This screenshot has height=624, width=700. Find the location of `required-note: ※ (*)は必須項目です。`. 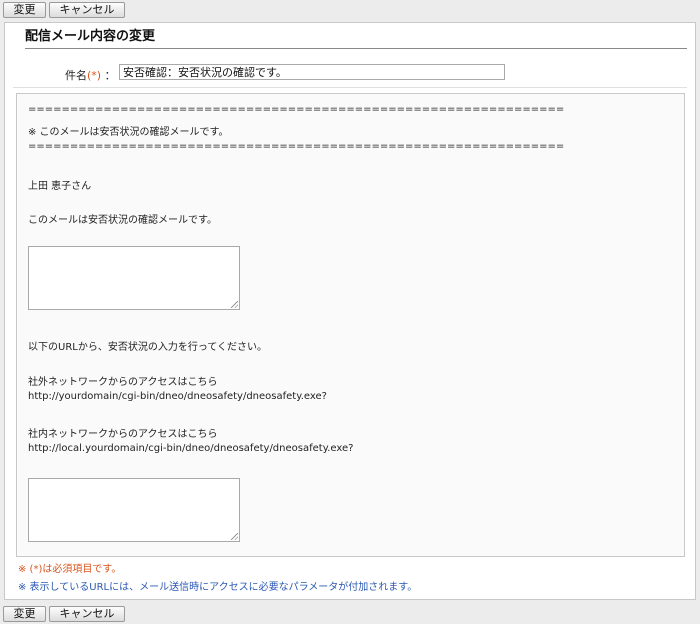

required-note: ※ (*)は必須項目です。 is located at coordinates (70, 569).